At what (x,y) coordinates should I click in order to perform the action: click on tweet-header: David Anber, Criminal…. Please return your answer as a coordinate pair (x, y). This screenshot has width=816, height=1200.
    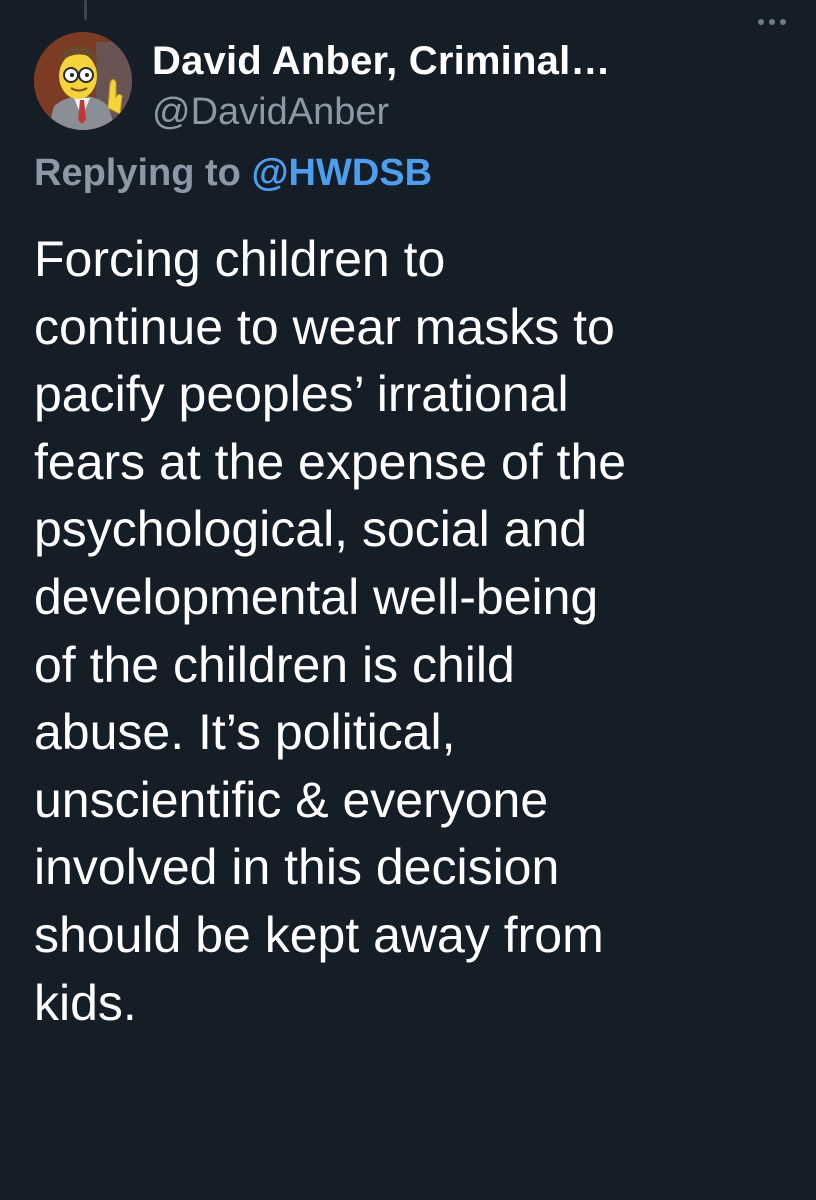
    Looking at the image, I should click on (472, 64).